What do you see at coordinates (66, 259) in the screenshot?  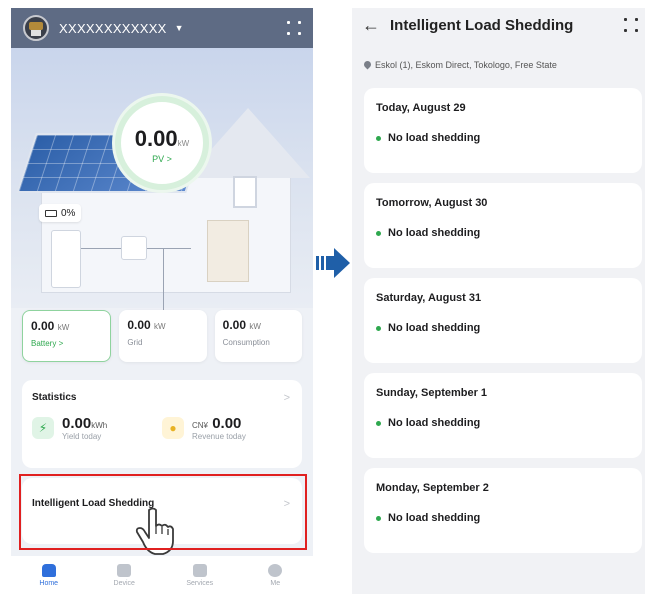 I see `battery-unit-icon` at bounding box center [66, 259].